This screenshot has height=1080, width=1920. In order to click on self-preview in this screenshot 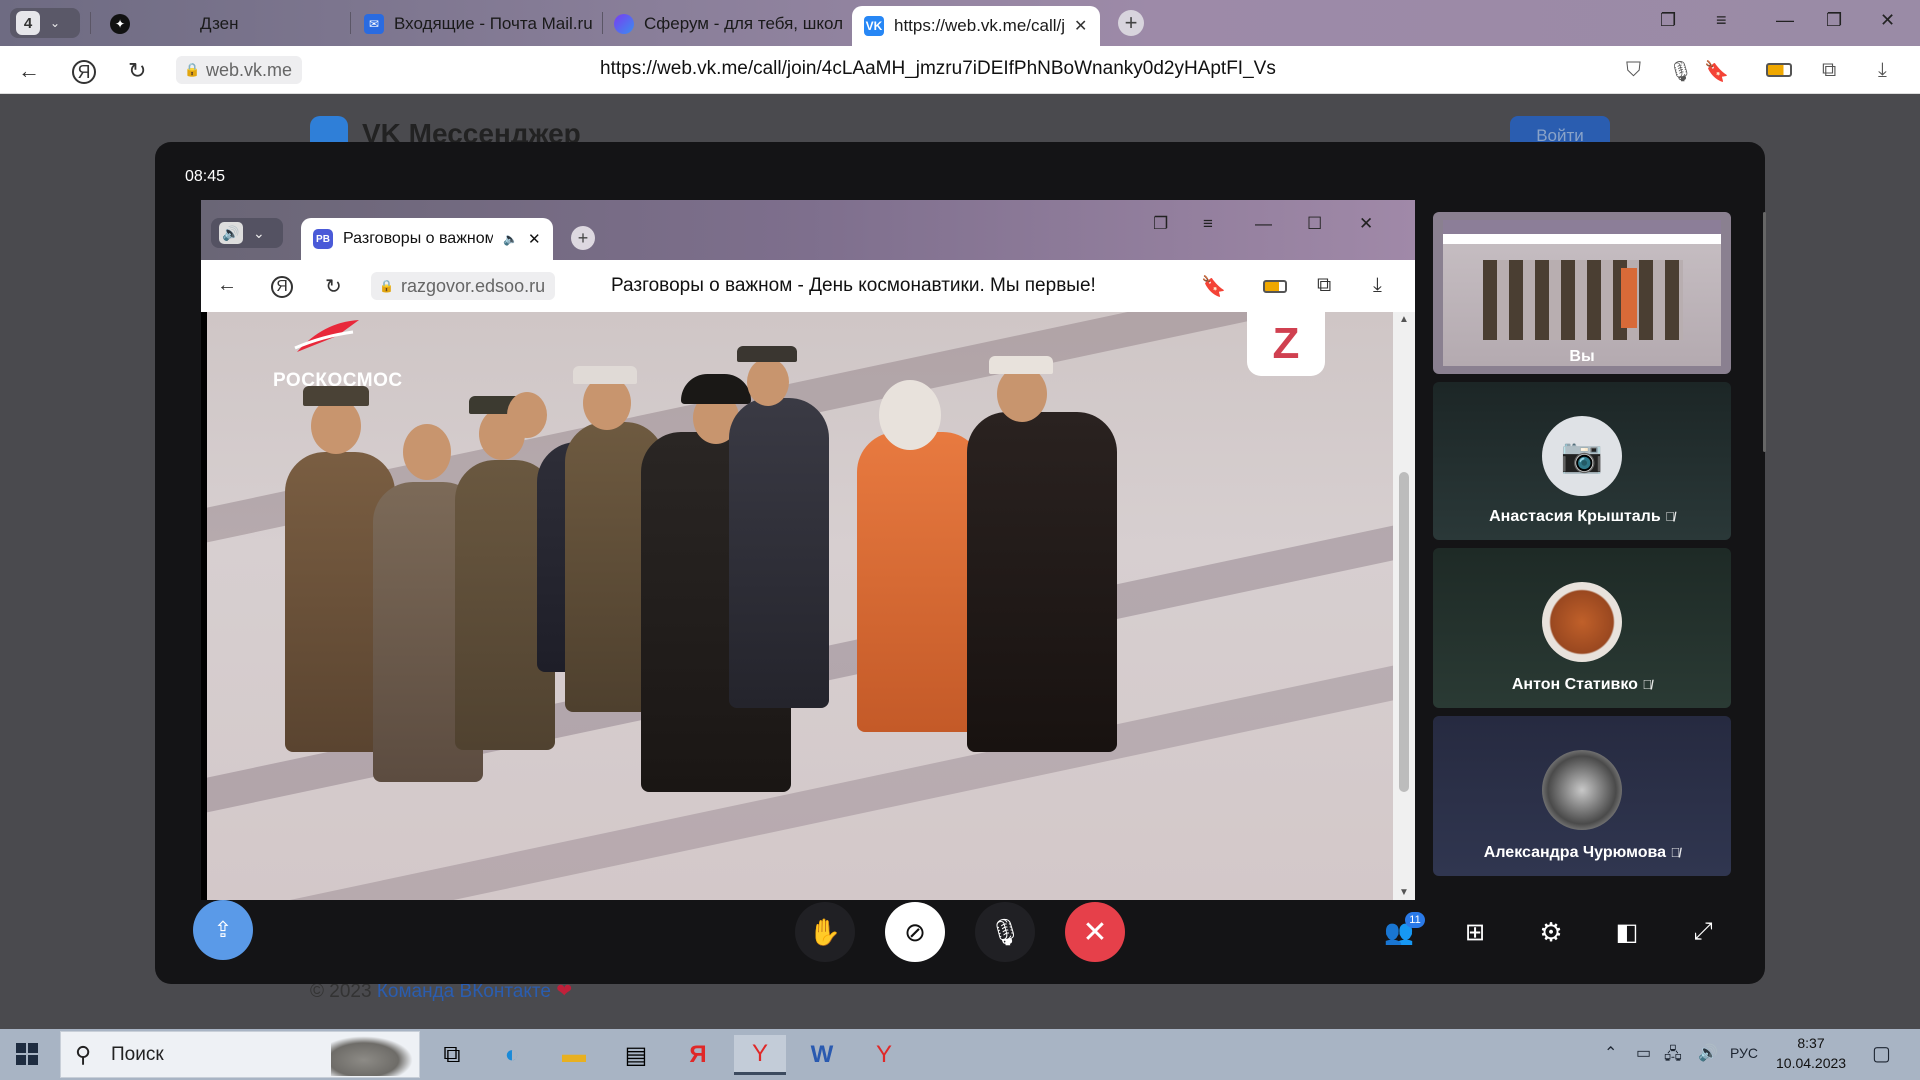, I will do `click(1582, 293)`.